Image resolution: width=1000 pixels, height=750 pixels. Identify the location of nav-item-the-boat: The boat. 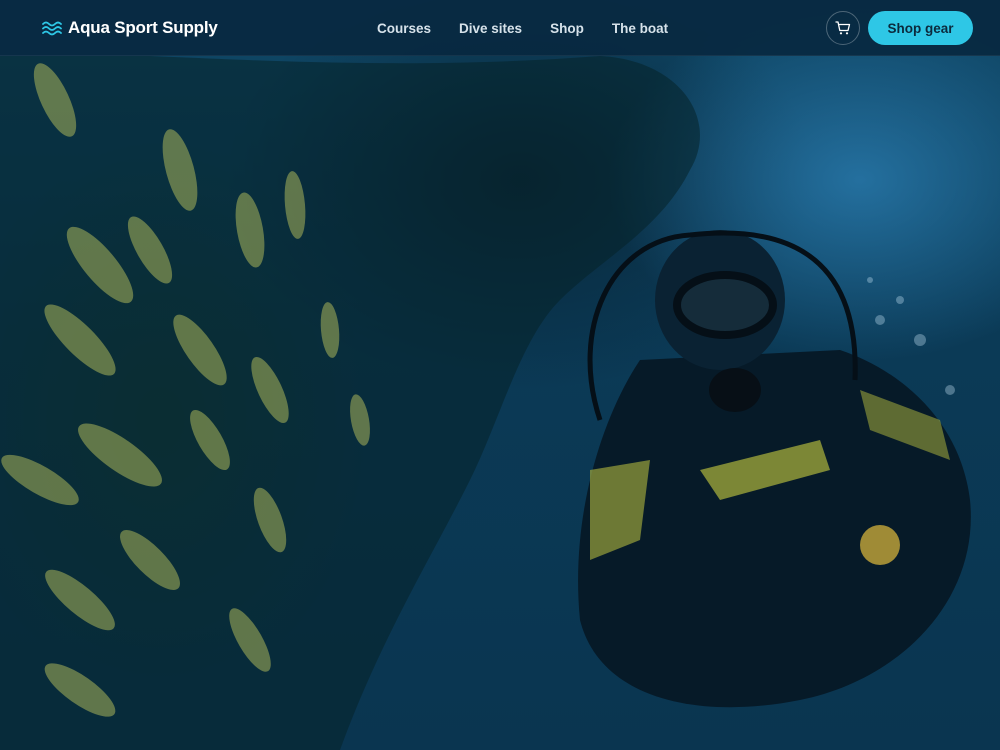
(640, 28).